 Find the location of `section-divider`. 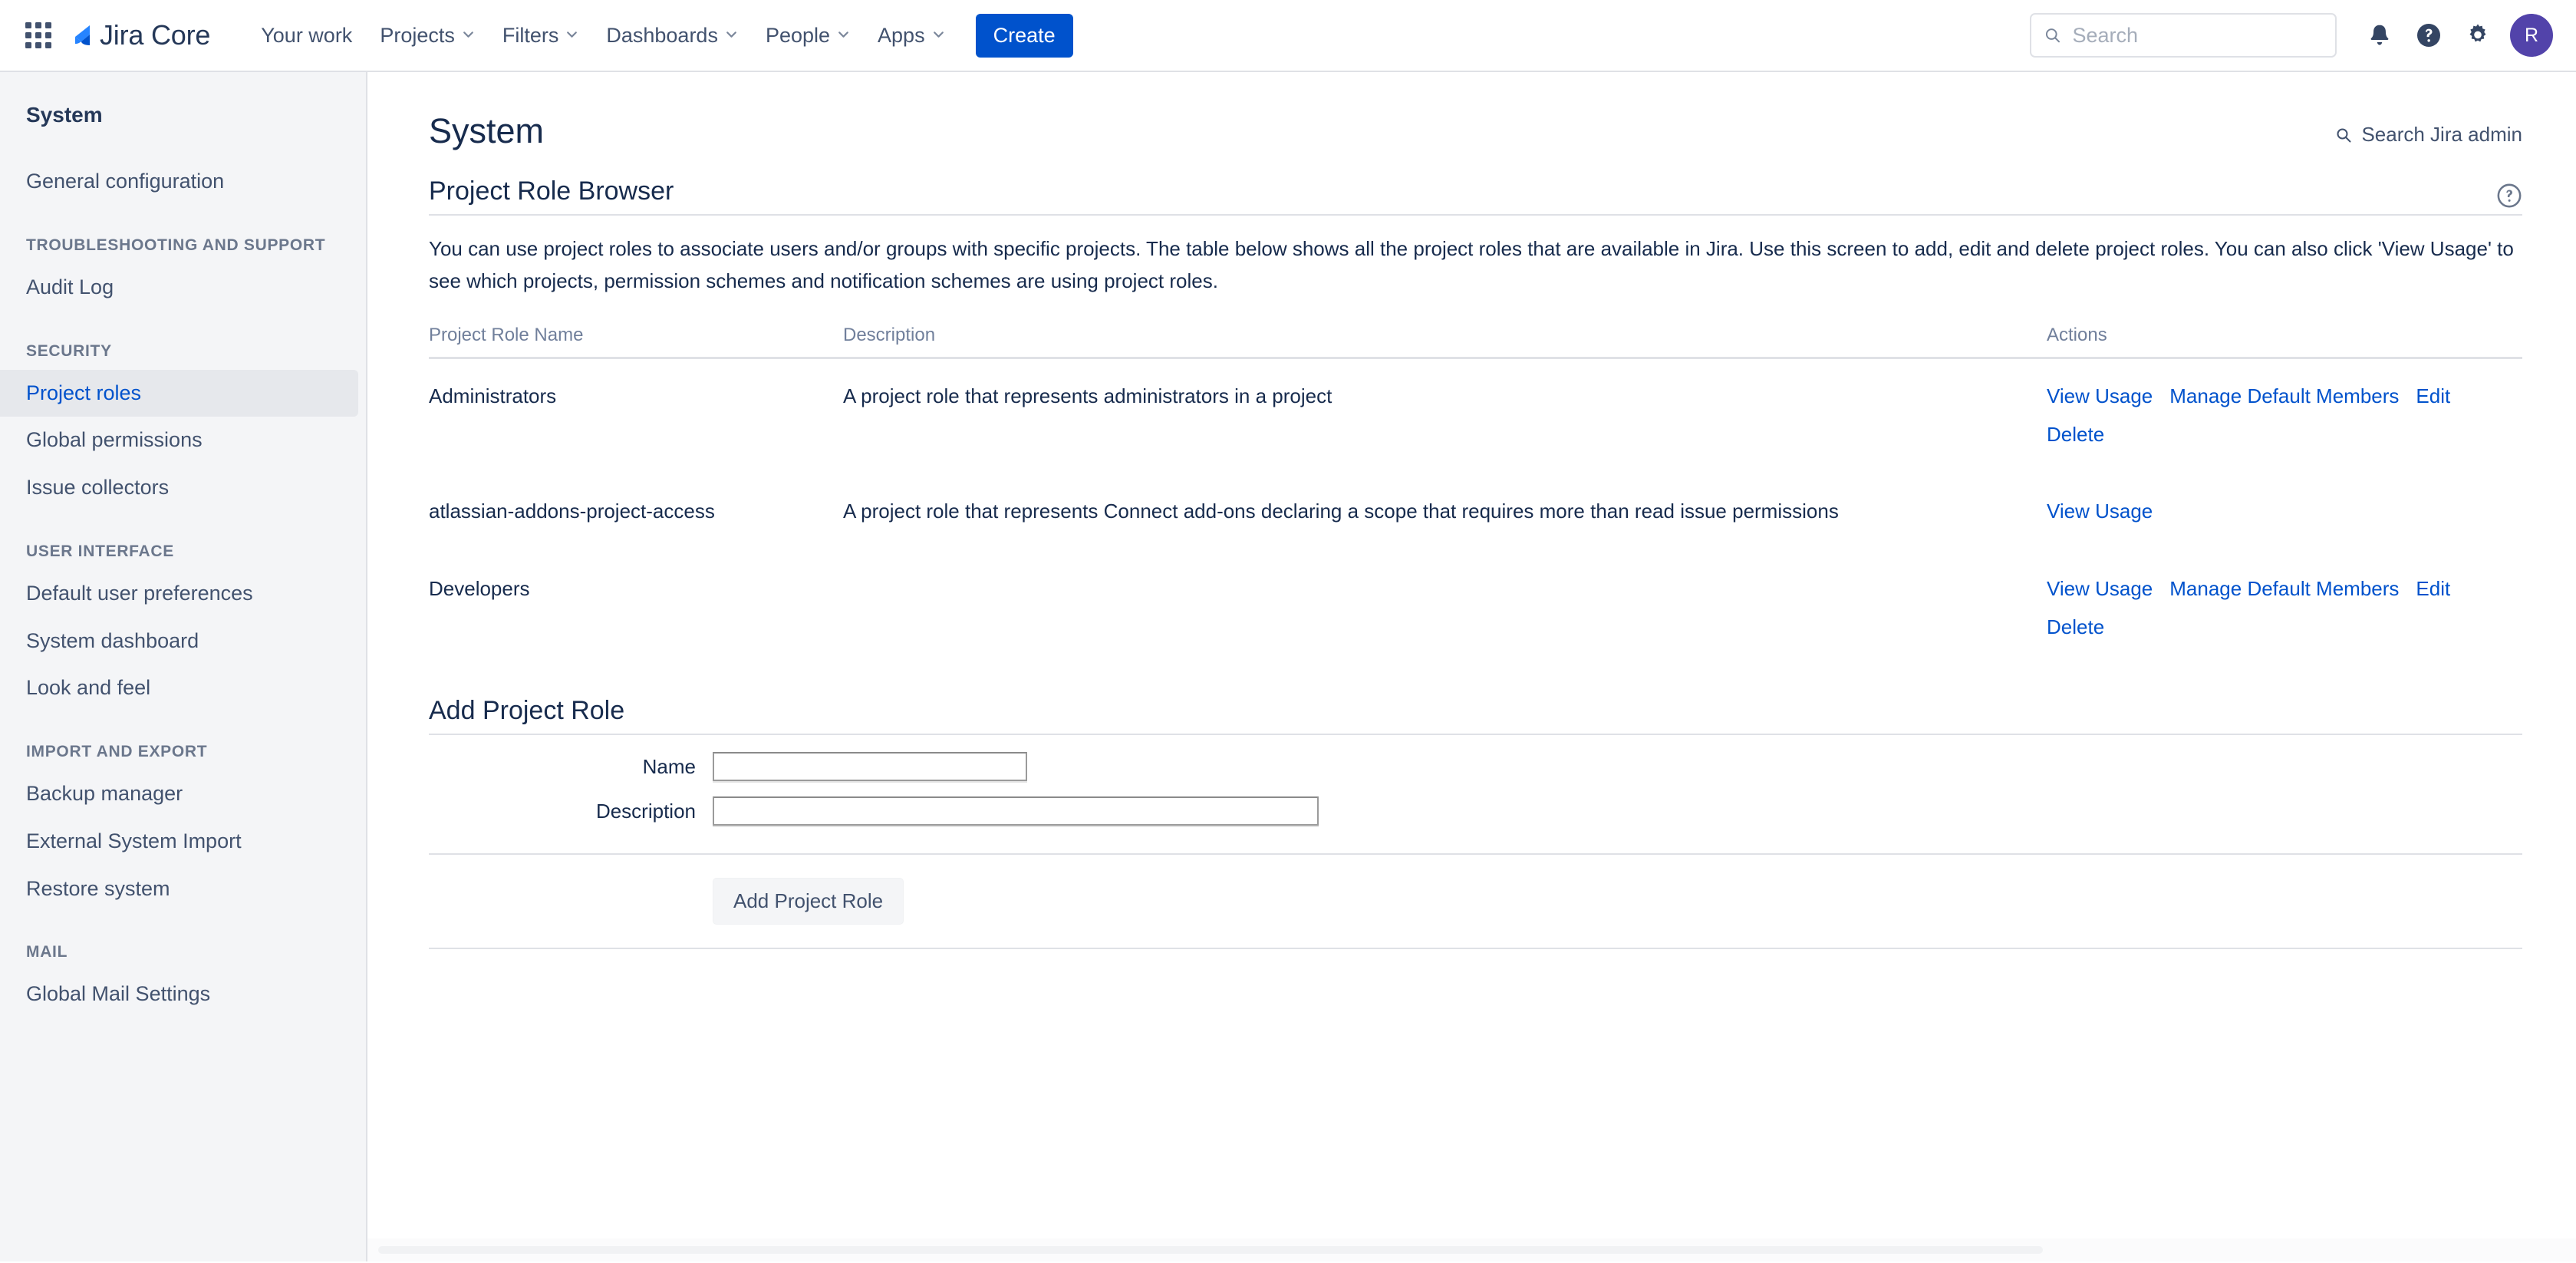

section-divider is located at coordinates (1475, 214).